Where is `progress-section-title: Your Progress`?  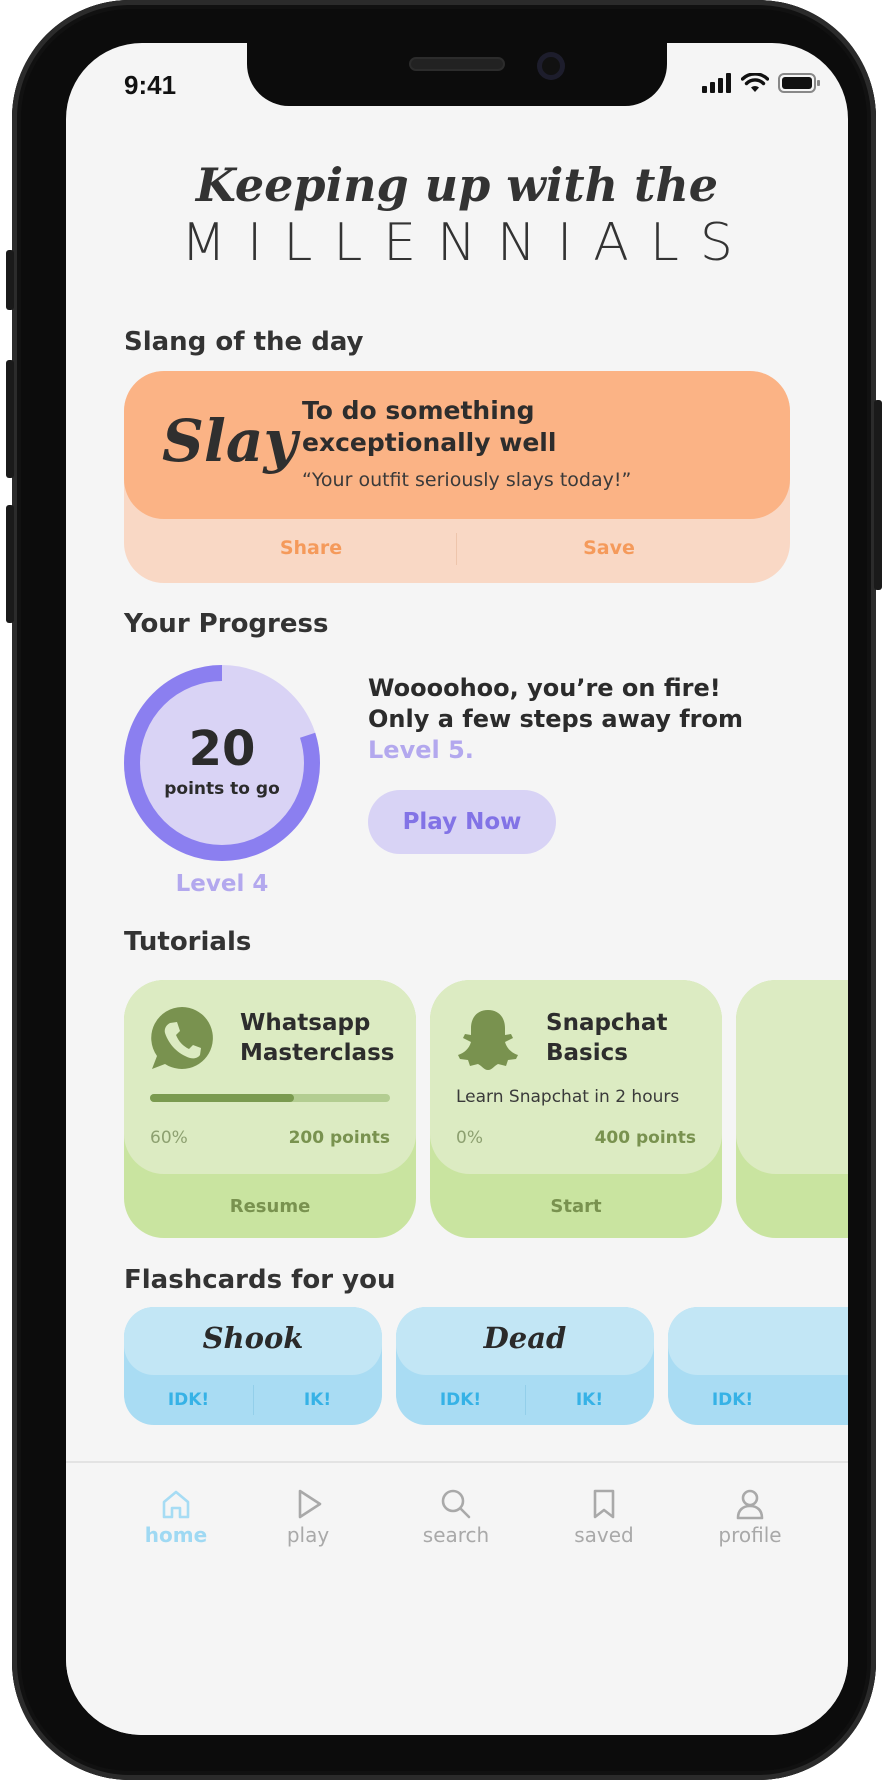 progress-section-title: Your Progress is located at coordinates (226, 624).